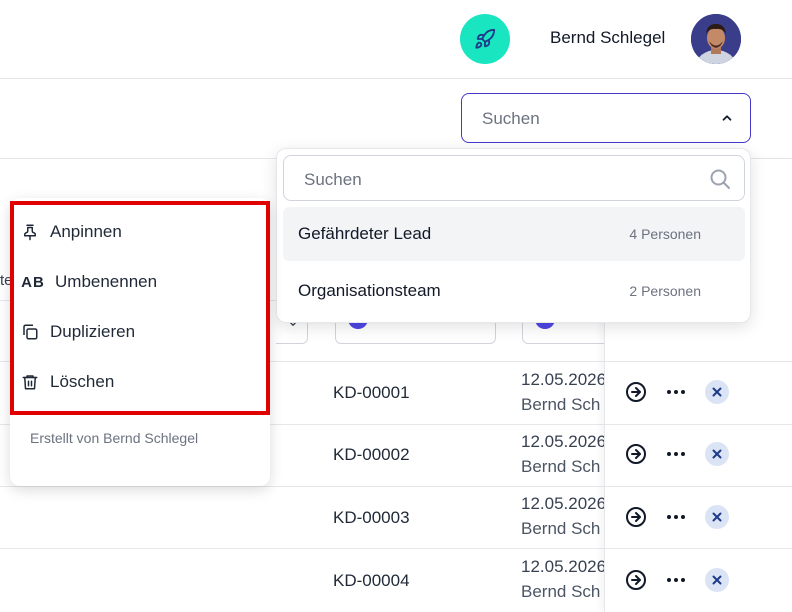  Describe the element at coordinates (561, 466) in the screenshot. I see `row-2-user: Bernd Sch` at that location.